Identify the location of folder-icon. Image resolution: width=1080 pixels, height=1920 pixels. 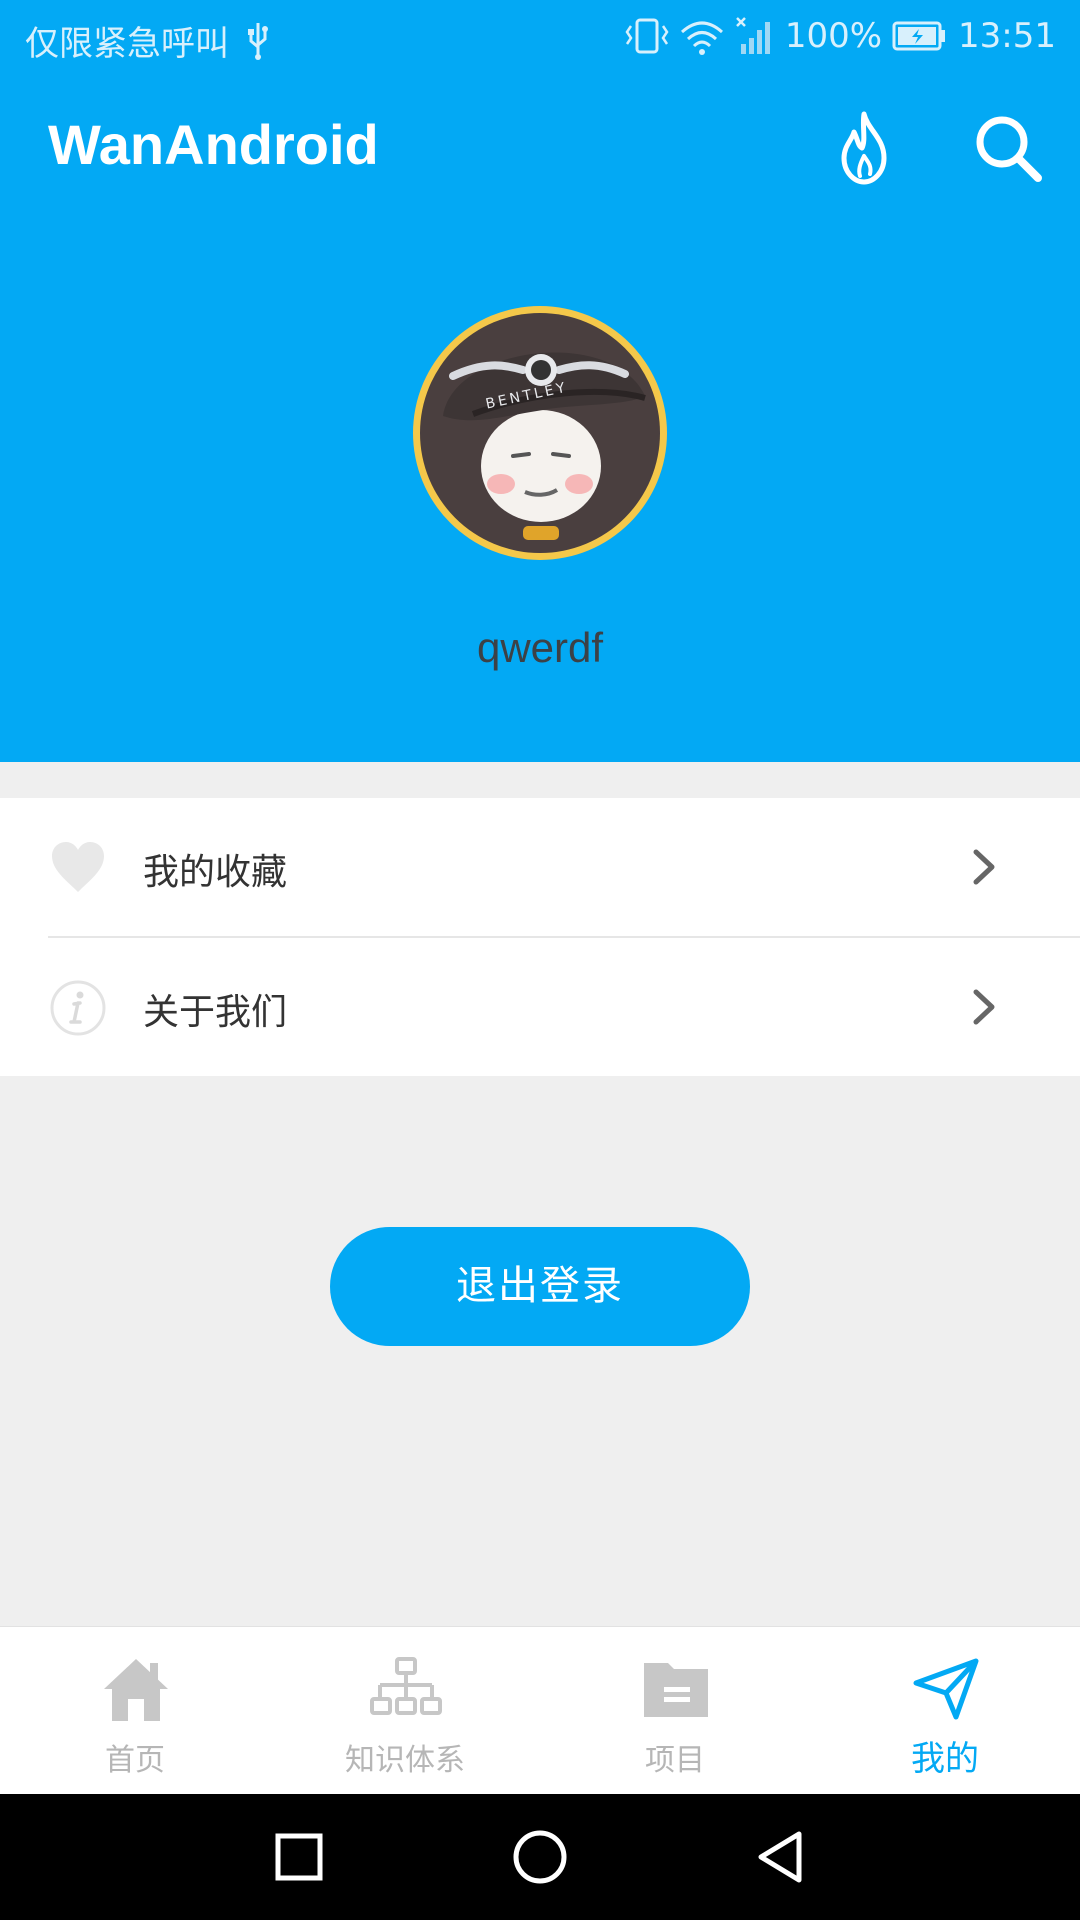
(676, 1690).